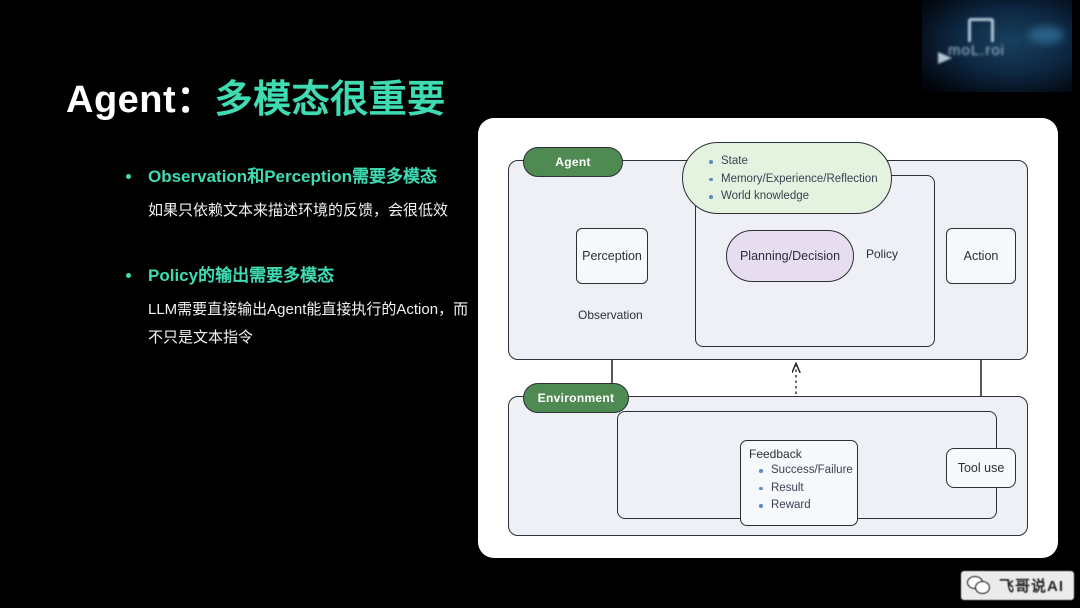 This screenshot has height=608, width=1080. I want to click on bullet-heading-2: Policy的输出需要多模态, so click(295, 275).